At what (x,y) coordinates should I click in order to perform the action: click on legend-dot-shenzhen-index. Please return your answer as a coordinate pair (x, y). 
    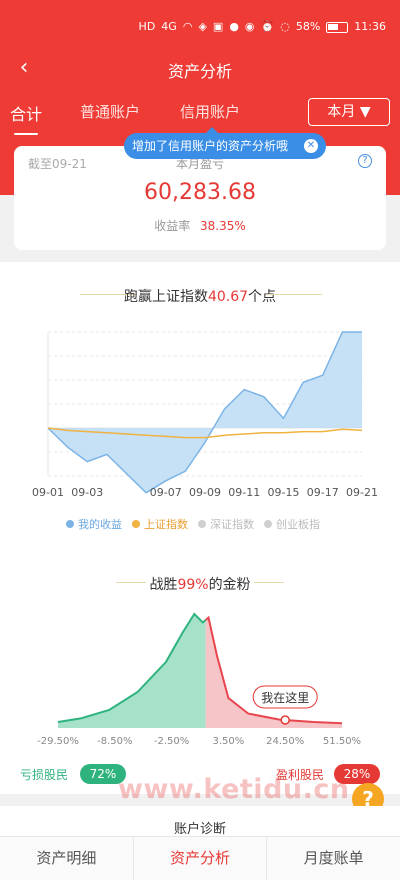
    Looking at the image, I should click on (202, 524).